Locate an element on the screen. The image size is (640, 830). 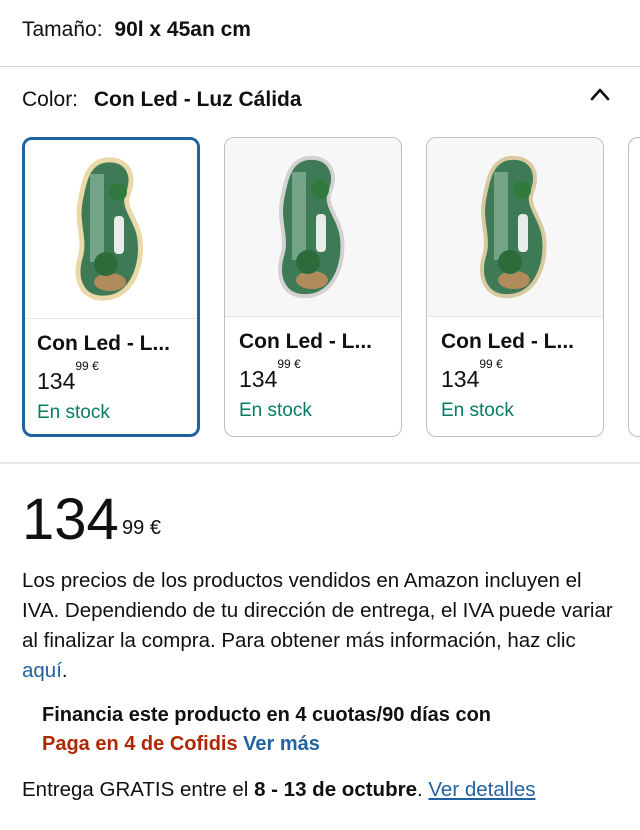
tax-info-link: aquí is located at coordinates (42, 670).